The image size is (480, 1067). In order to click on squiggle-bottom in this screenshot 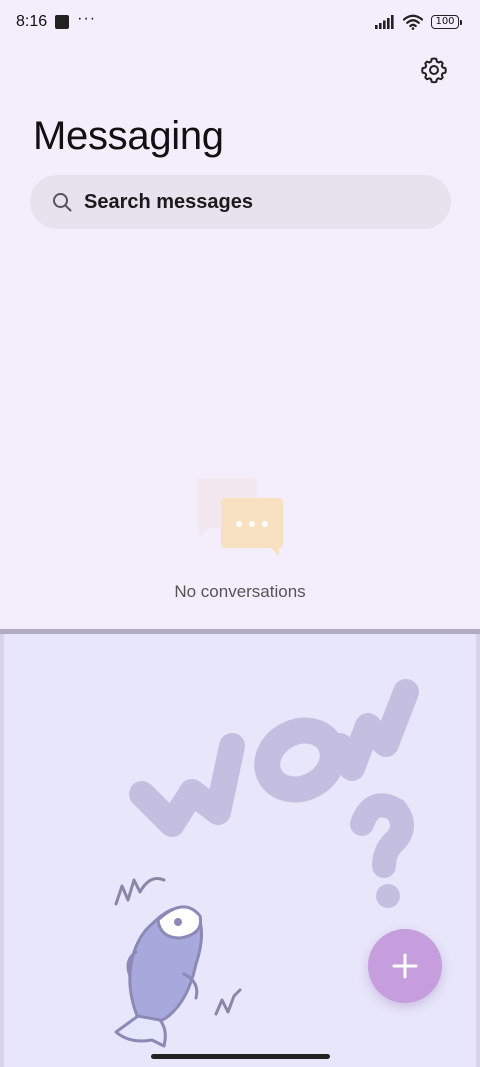, I will do `click(228, 1002)`.